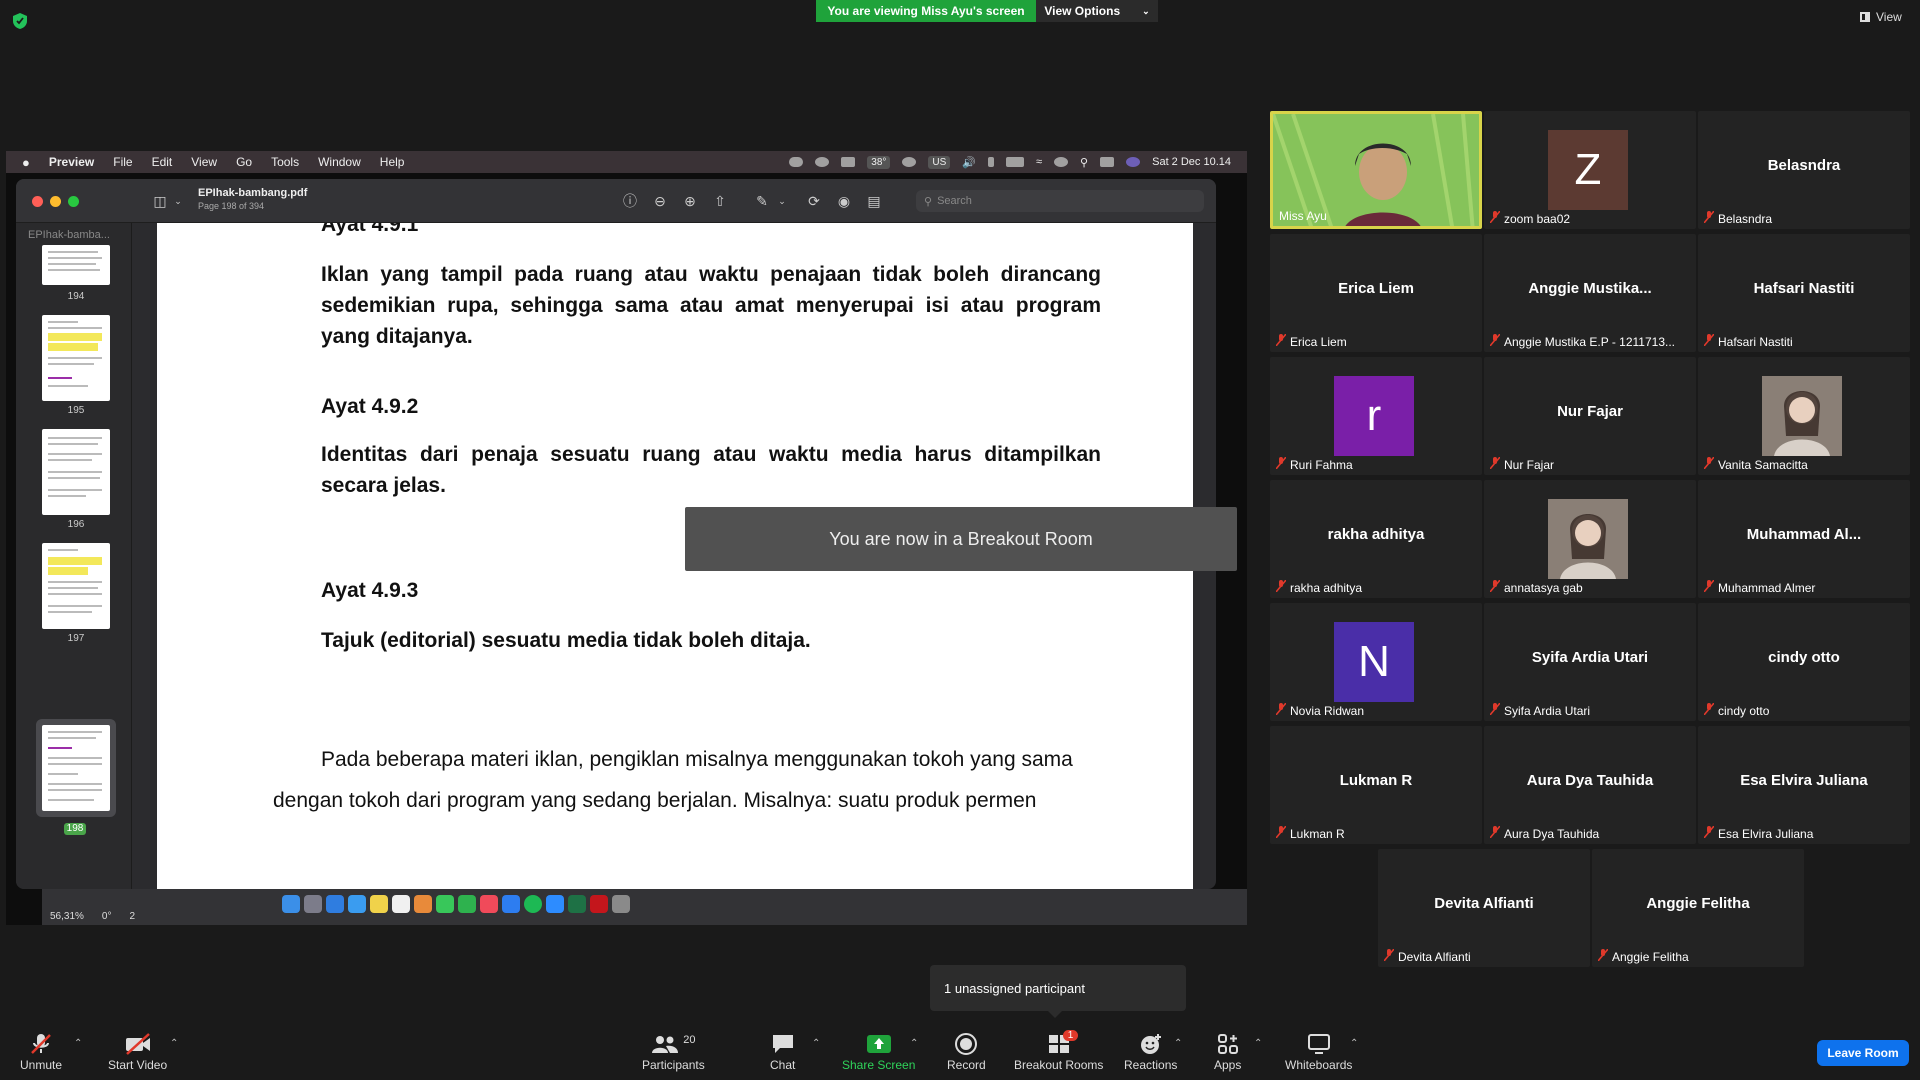 This screenshot has height=1080, width=1920. What do you see at coordinates (1590, 170) in the screenshot?
I see `participant-tile: Zzoom baa02` at bounding box center [1590, 170].